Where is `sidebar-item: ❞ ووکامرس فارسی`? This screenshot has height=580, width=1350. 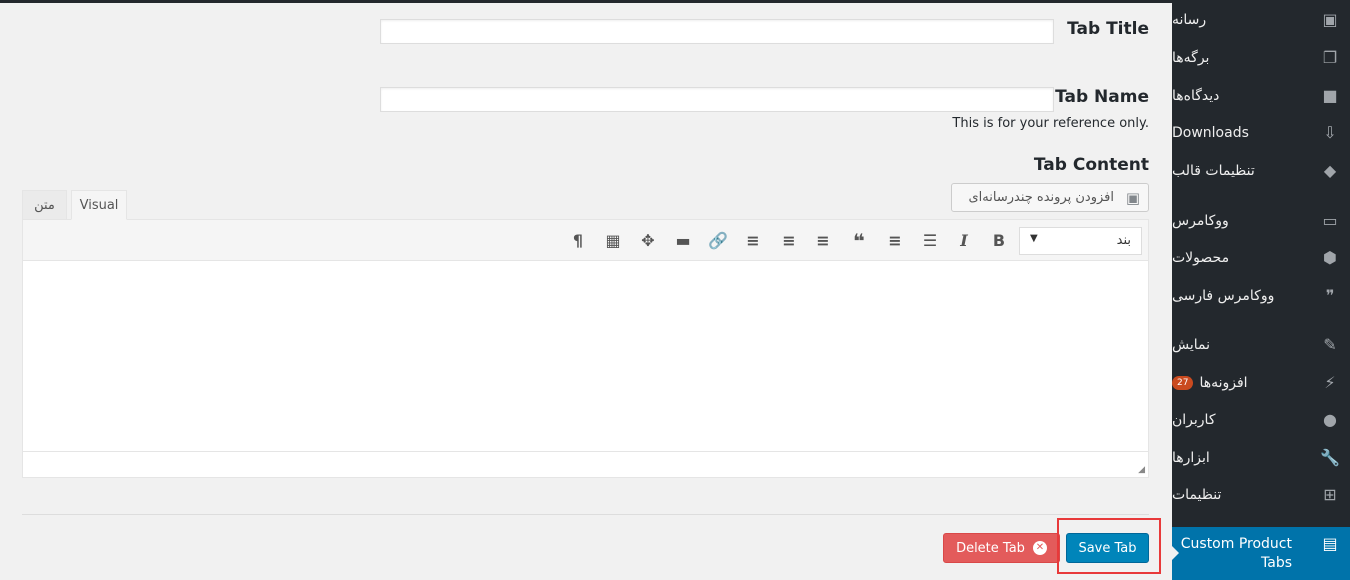
sidebar-item: ❞ ووکامرس فارسی is located at coordinates (1261, 296).